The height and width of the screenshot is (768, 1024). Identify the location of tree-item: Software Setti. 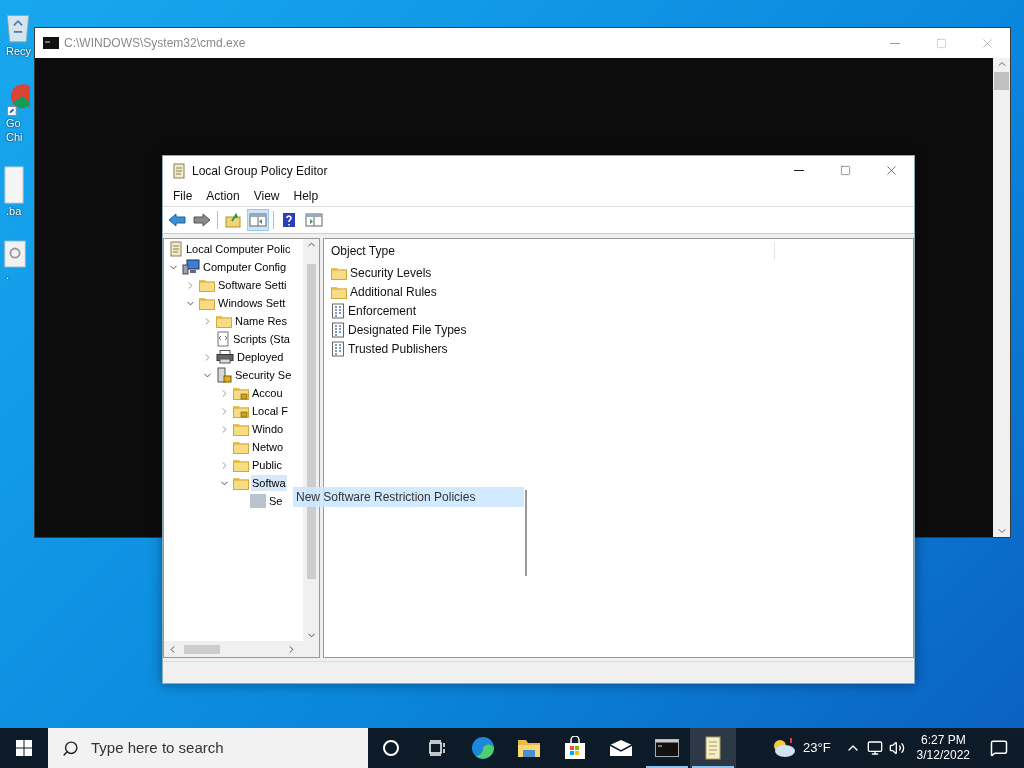
(252, 285).